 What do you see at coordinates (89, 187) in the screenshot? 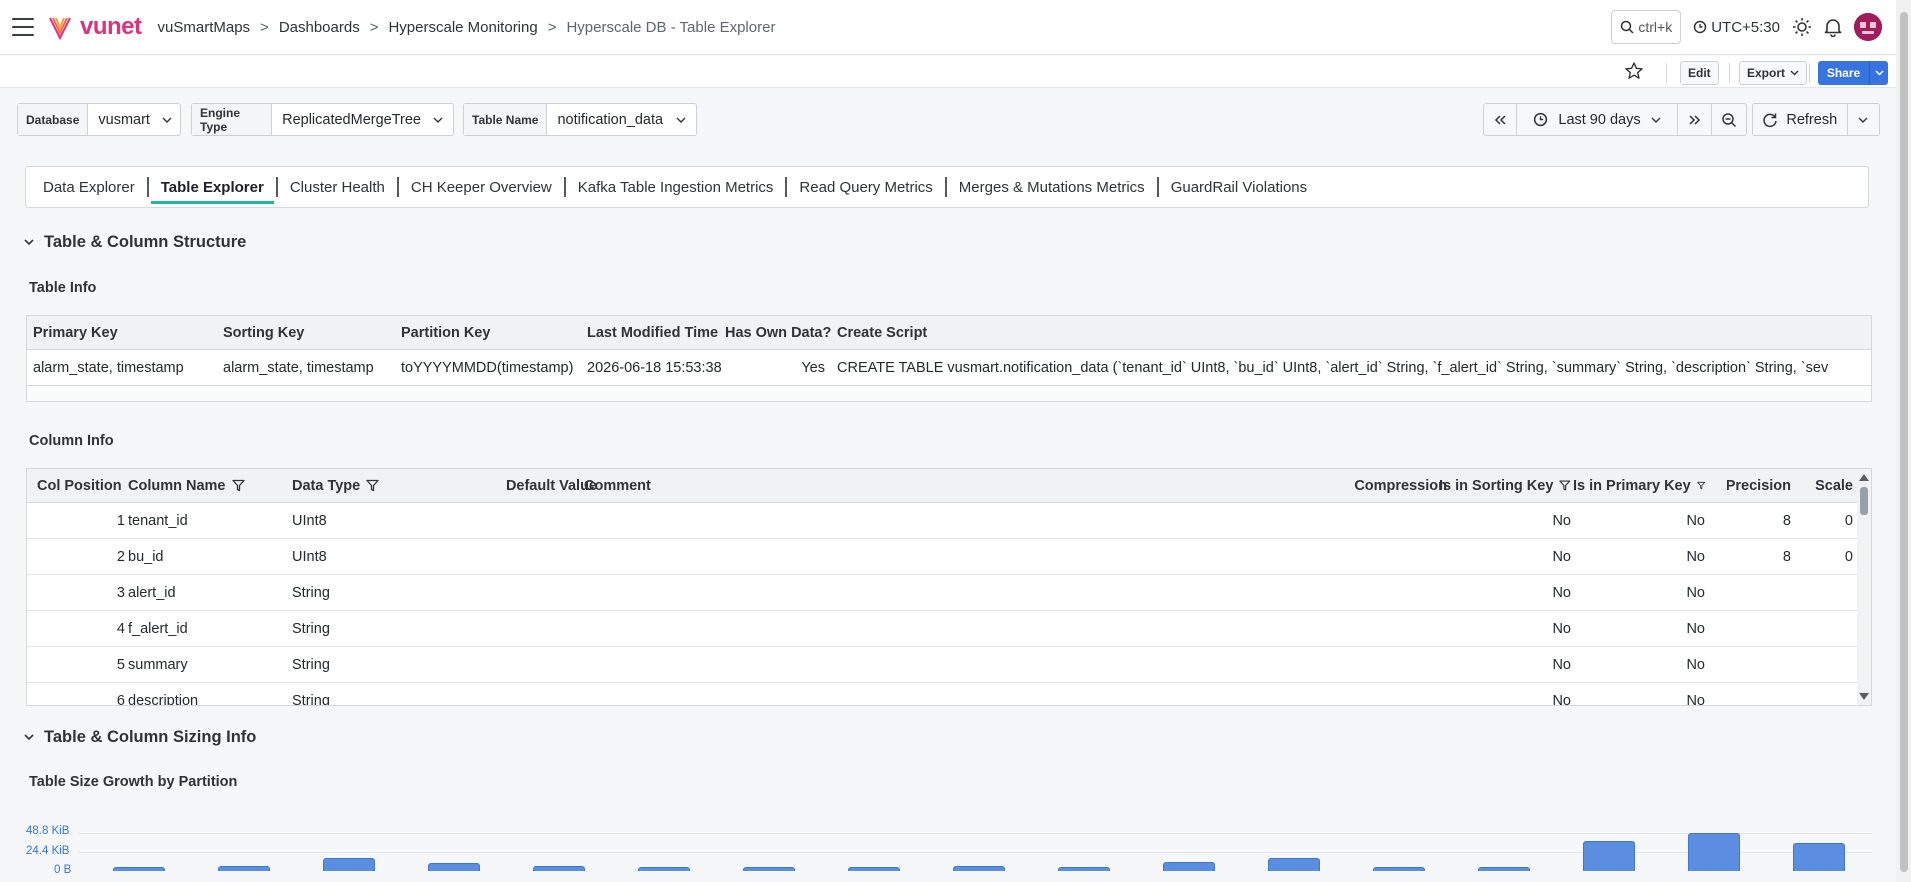
I see `tab-data-explorer: Data Explorer` at bounding box center [89, 187].